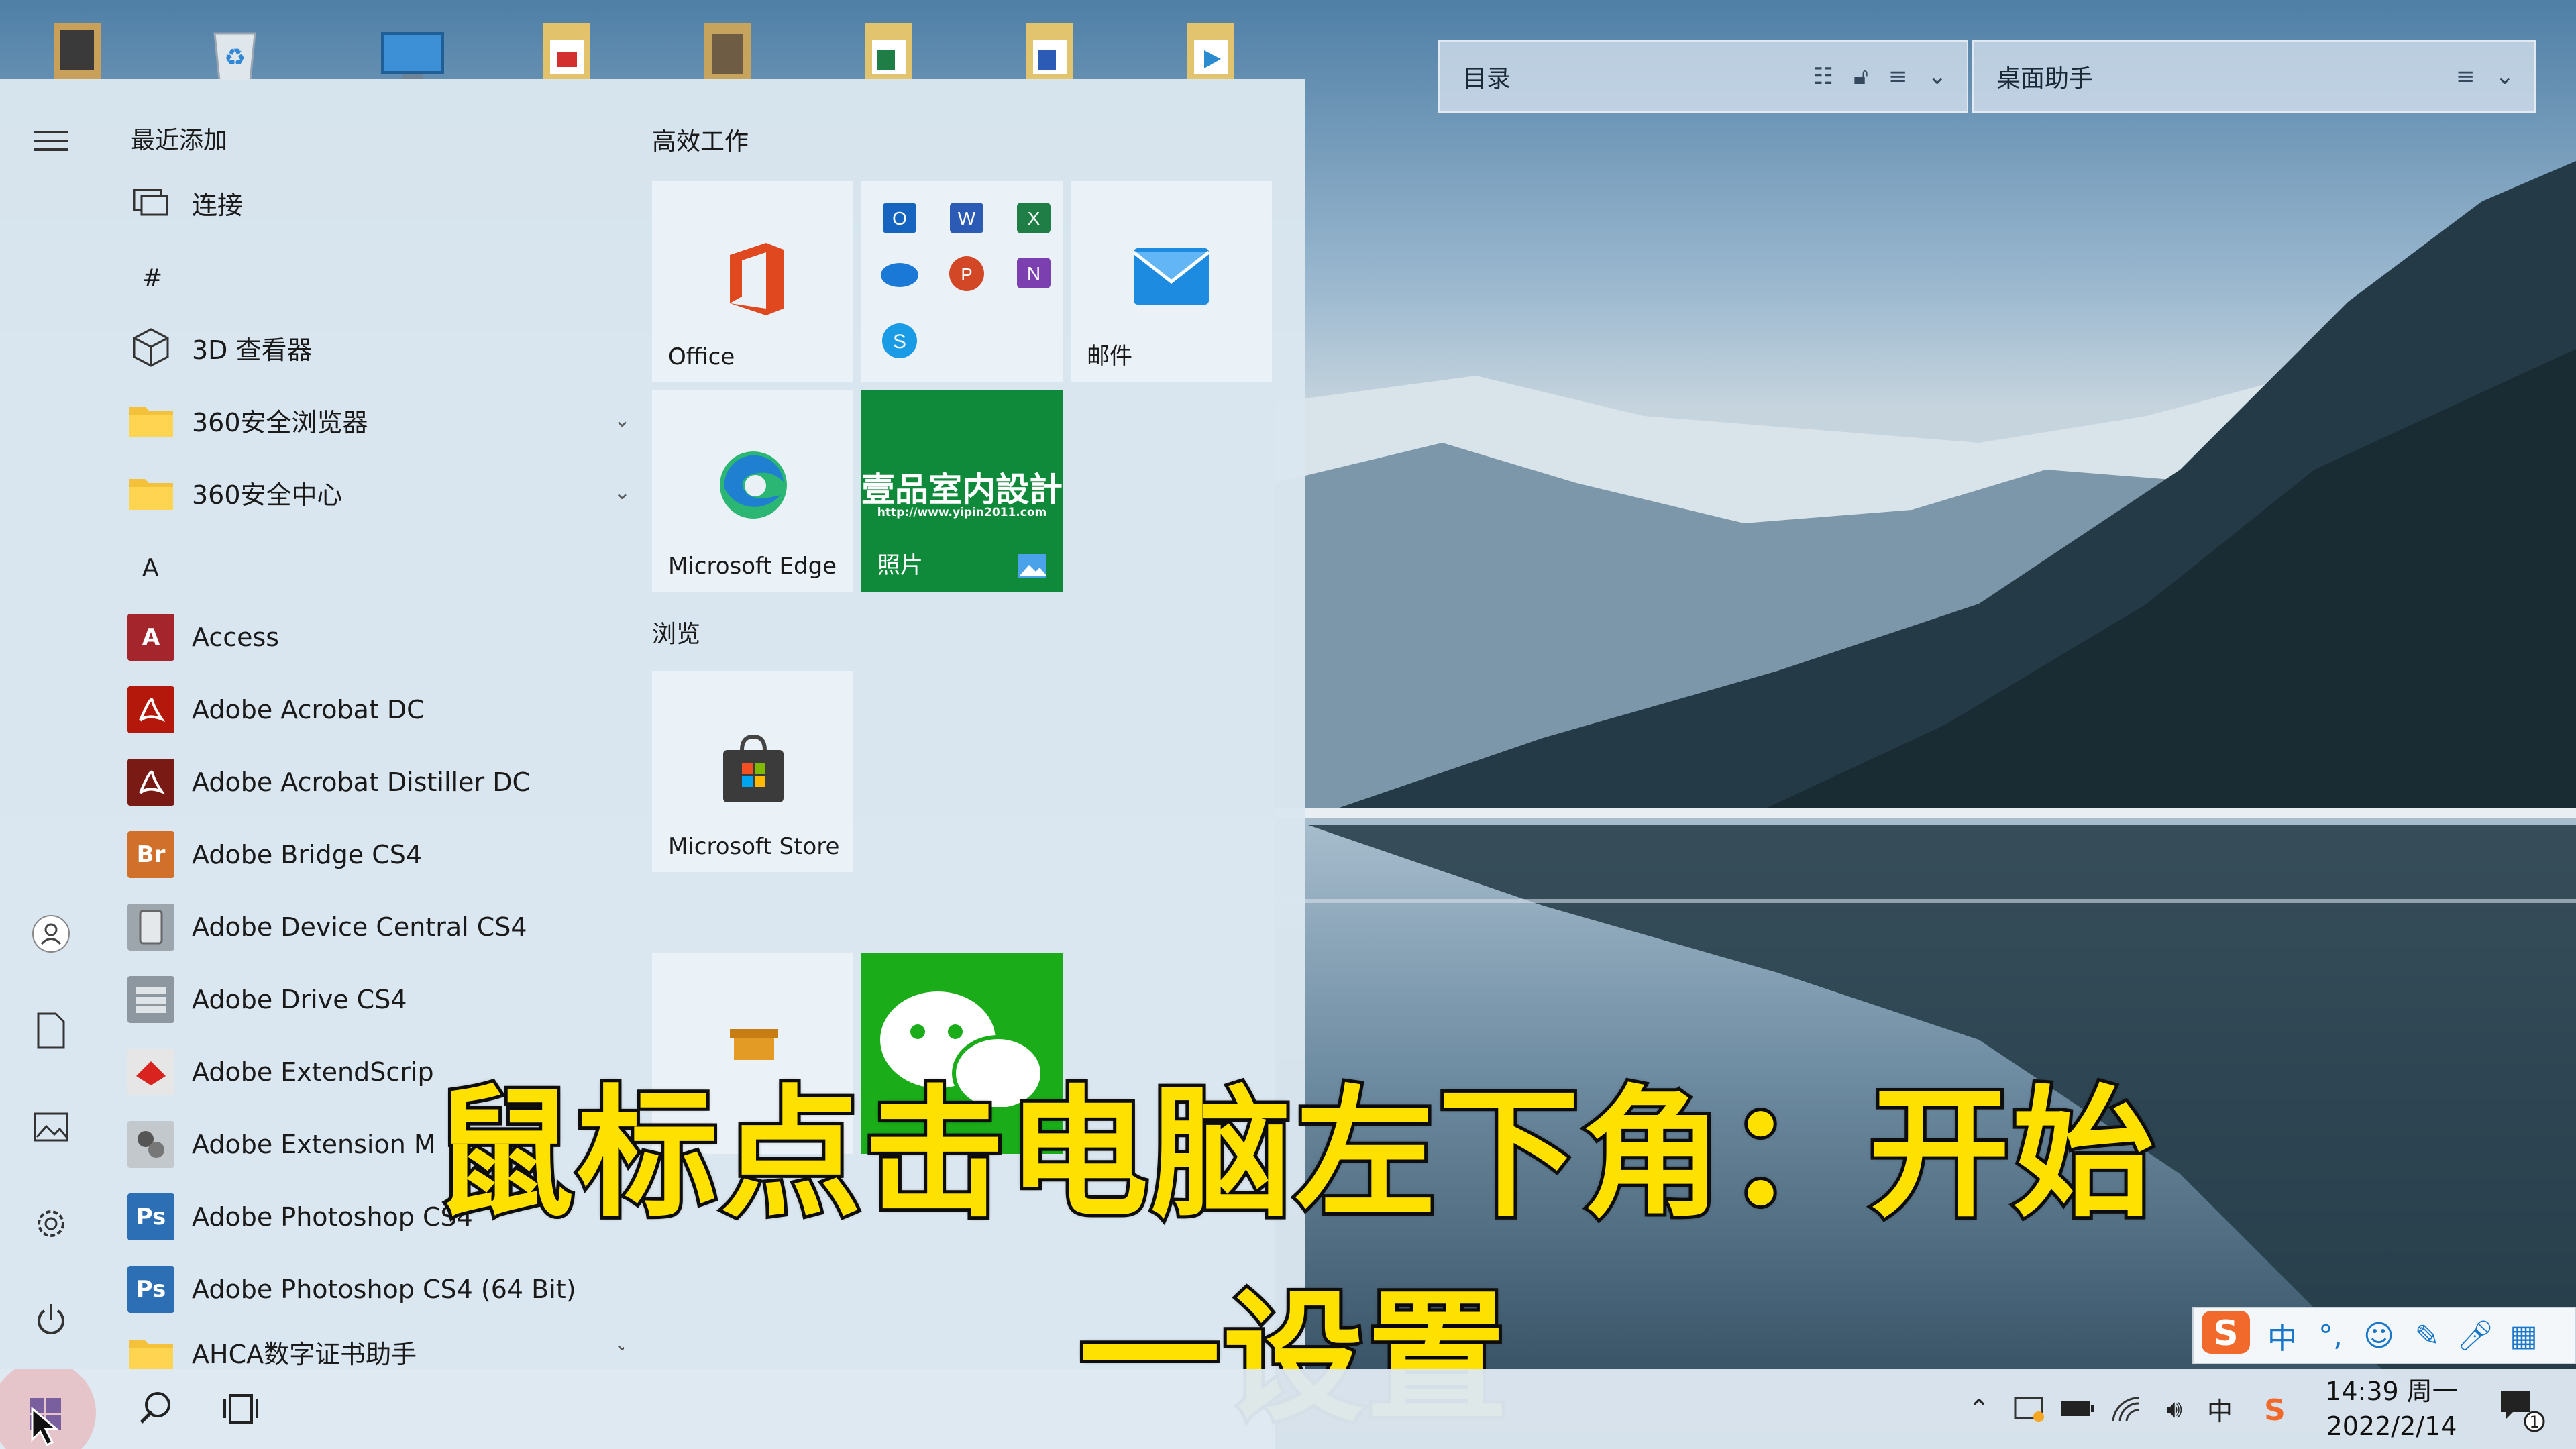 This screenshot has width=2576, height=1449. What do you see at coordinates (754, 846) in the screenshot?
I see `tile-label: Microsoft Store` at bounding box center [754, 846].